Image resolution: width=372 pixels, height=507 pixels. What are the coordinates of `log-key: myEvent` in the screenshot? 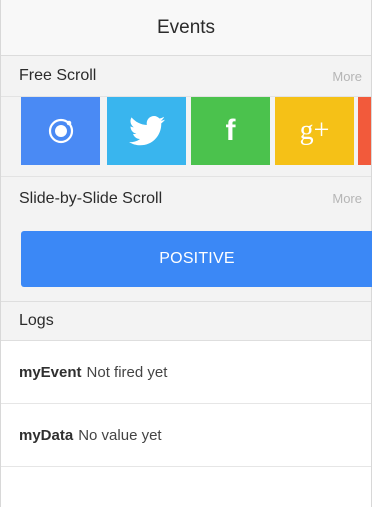 It's located at (50, 372).